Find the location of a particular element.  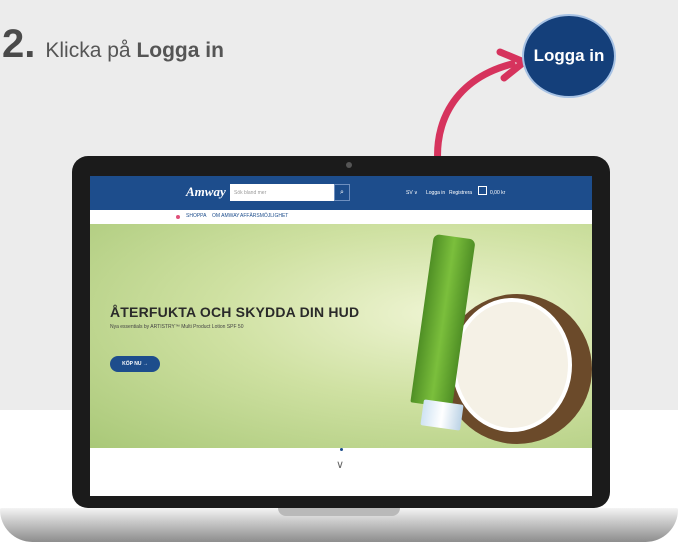

laptop-camera is located at coordinates (349, 165).